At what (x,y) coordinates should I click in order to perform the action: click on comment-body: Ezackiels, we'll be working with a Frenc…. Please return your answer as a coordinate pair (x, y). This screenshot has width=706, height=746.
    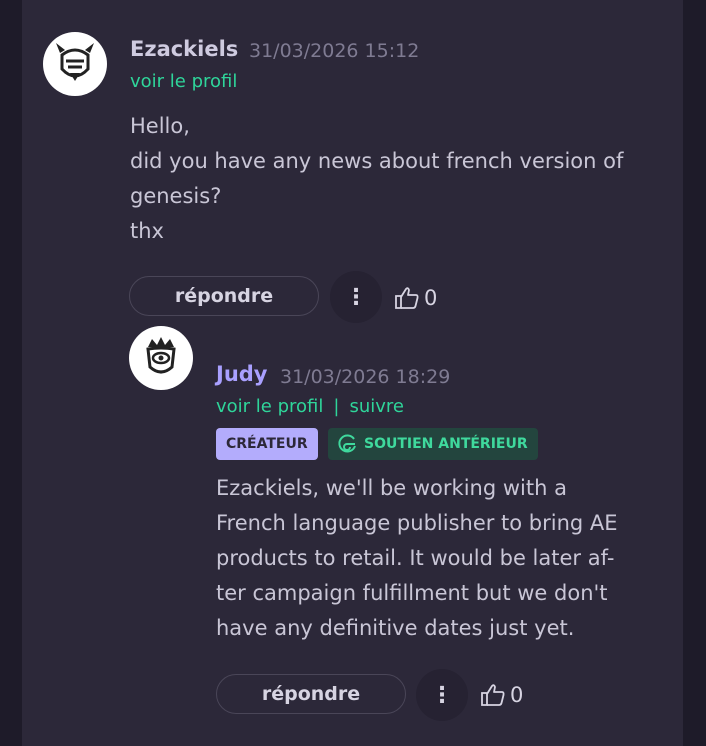
    Looking at the image, I should click on (417, 558).